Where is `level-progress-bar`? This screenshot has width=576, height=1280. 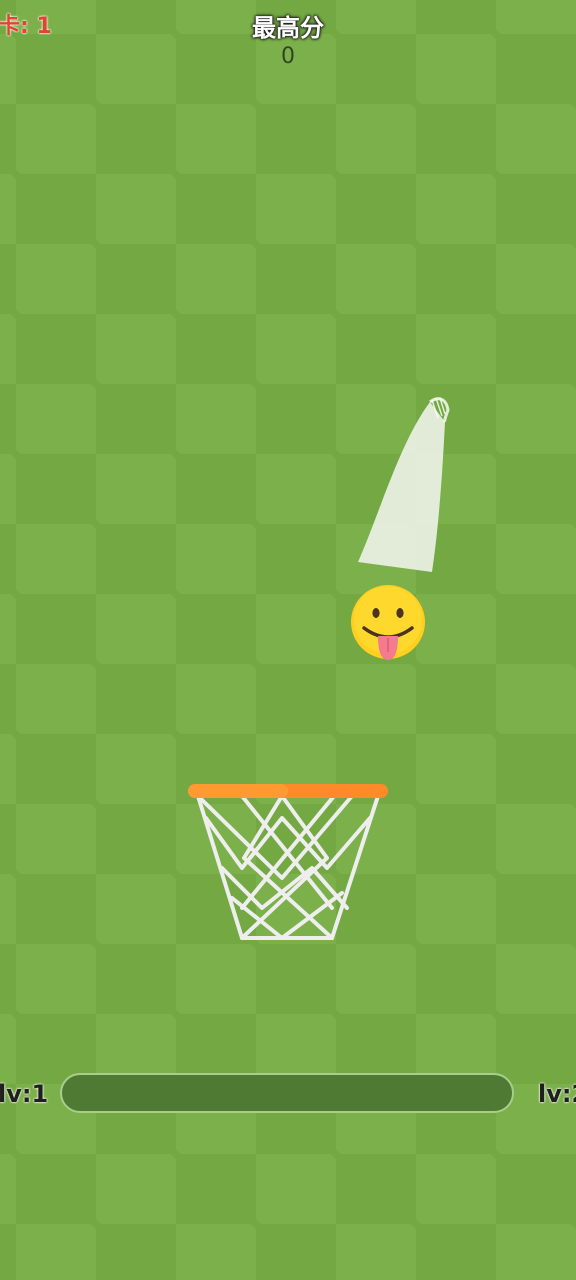 level-progress-bar is located at coordinates (287, 1093).